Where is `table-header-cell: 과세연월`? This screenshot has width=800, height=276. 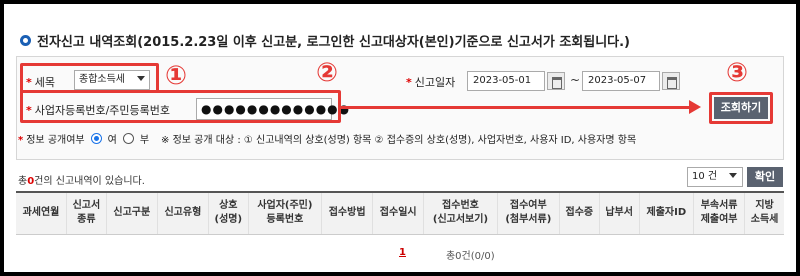
table-header-cell: 과세연월 is located at coordinates (41, 213).